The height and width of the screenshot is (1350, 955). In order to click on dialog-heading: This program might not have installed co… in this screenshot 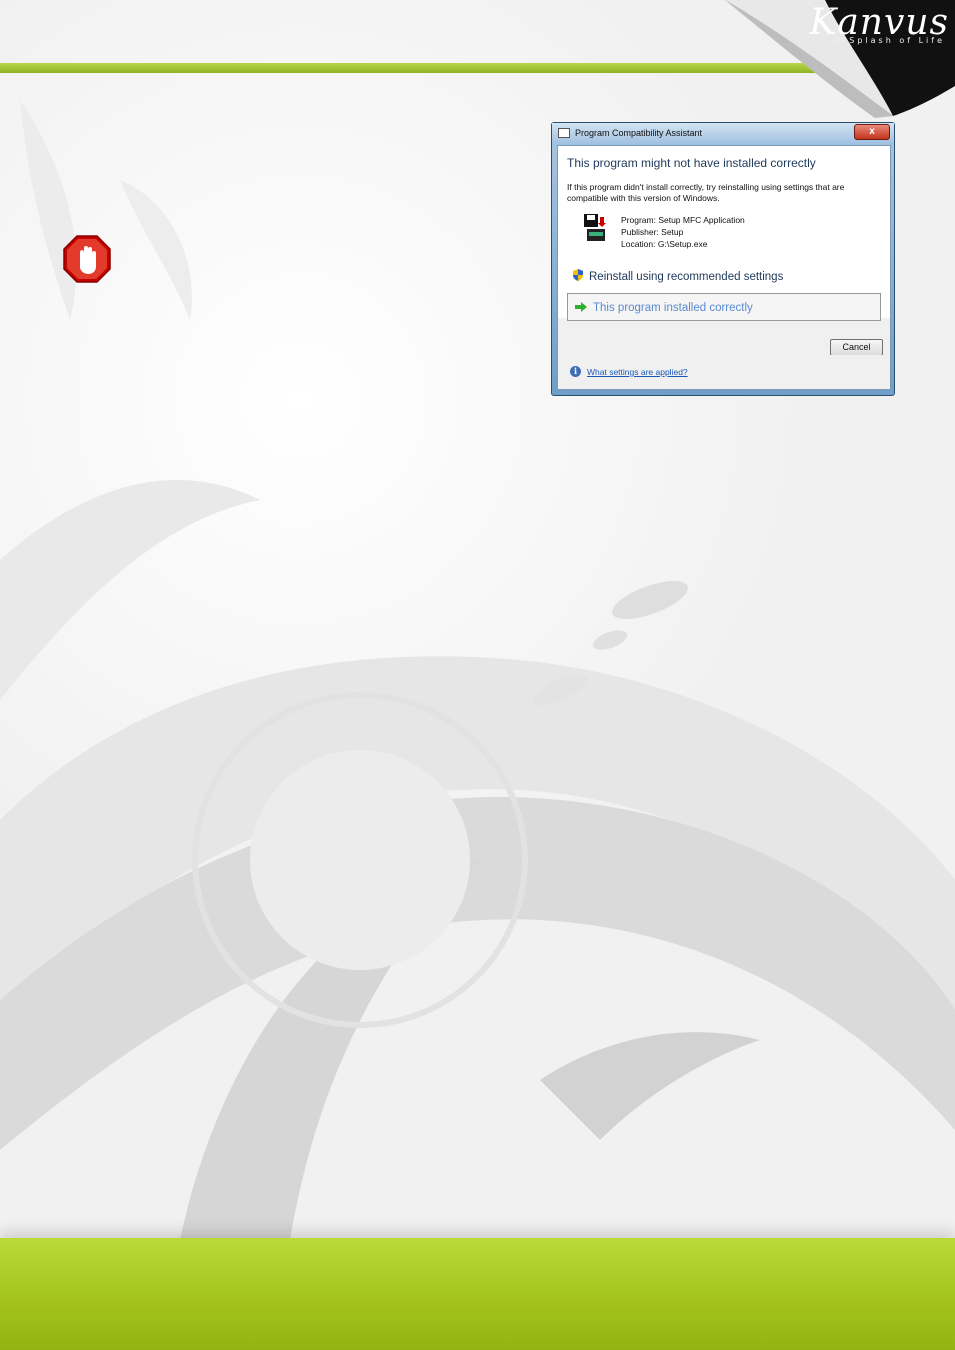, I will do `click(691, 163)`.